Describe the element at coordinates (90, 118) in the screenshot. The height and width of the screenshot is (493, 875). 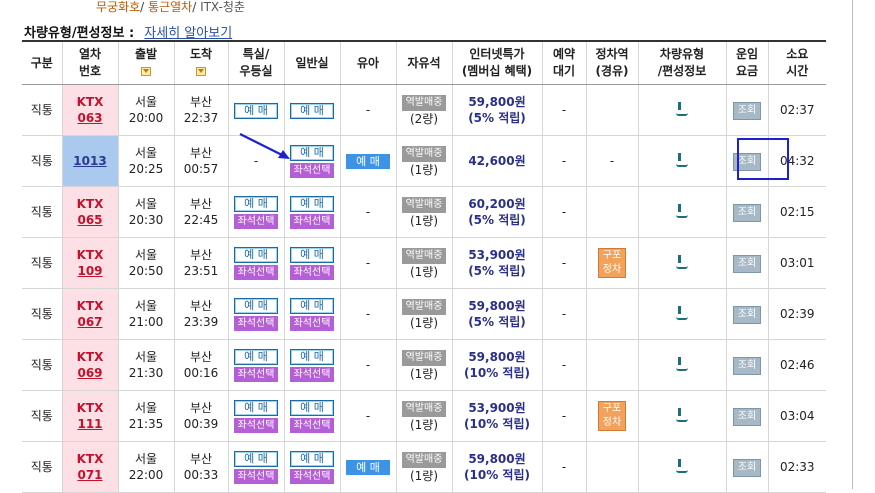
I see `train-number-link: 063` at that location.